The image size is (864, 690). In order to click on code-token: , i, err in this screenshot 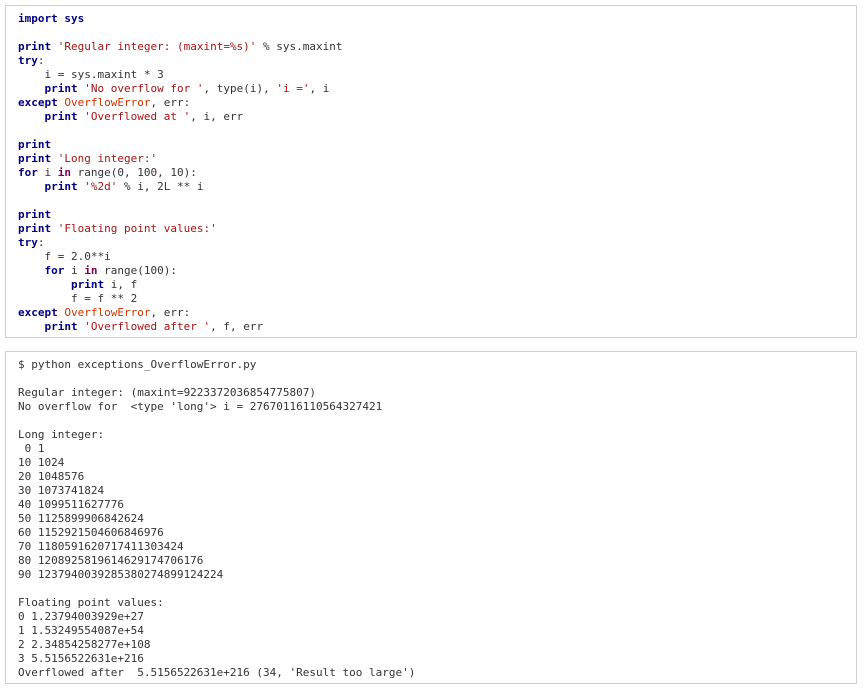, I will do `click(217, 116)`.